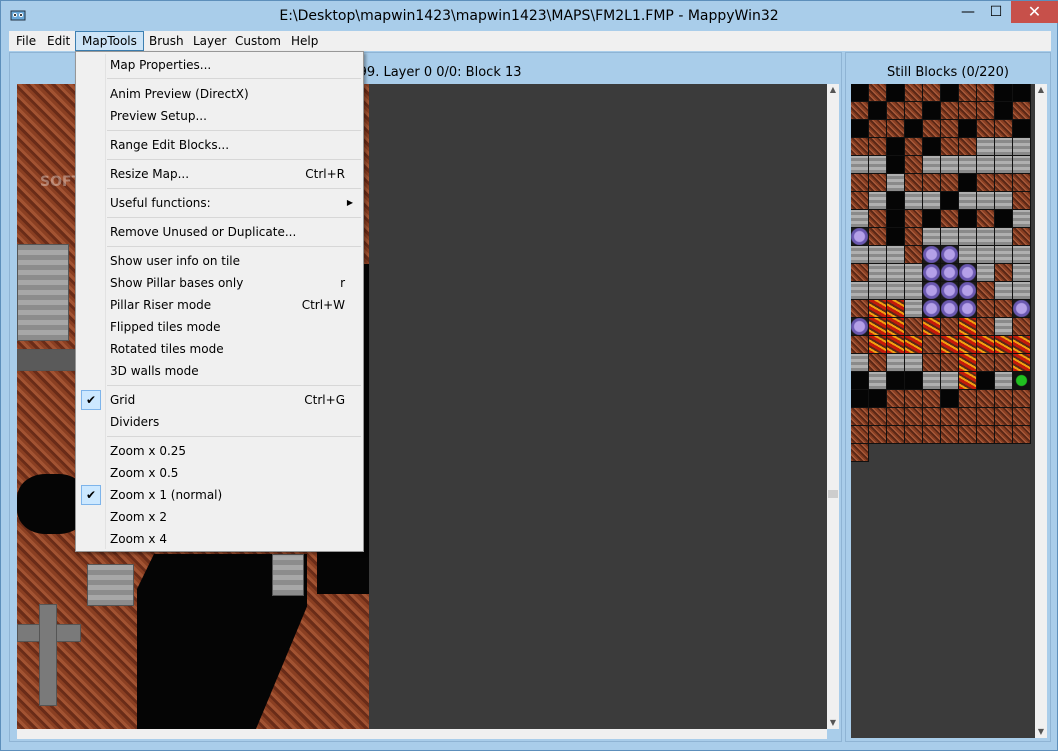 The width and height of the screenshot is (1058, 751). Describe the element at coordinates (220, 422) in the screenshot. I see `menu-item-dividers: Dividers` at that location.